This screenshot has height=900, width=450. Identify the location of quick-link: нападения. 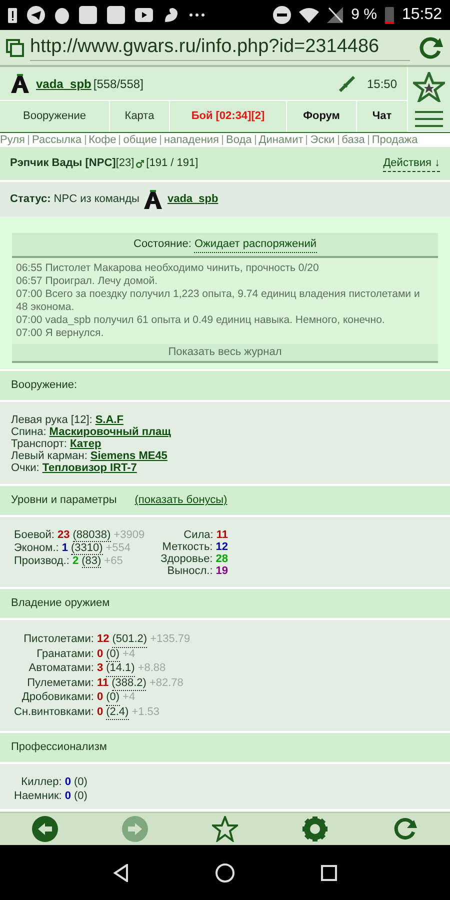
(191, 140).